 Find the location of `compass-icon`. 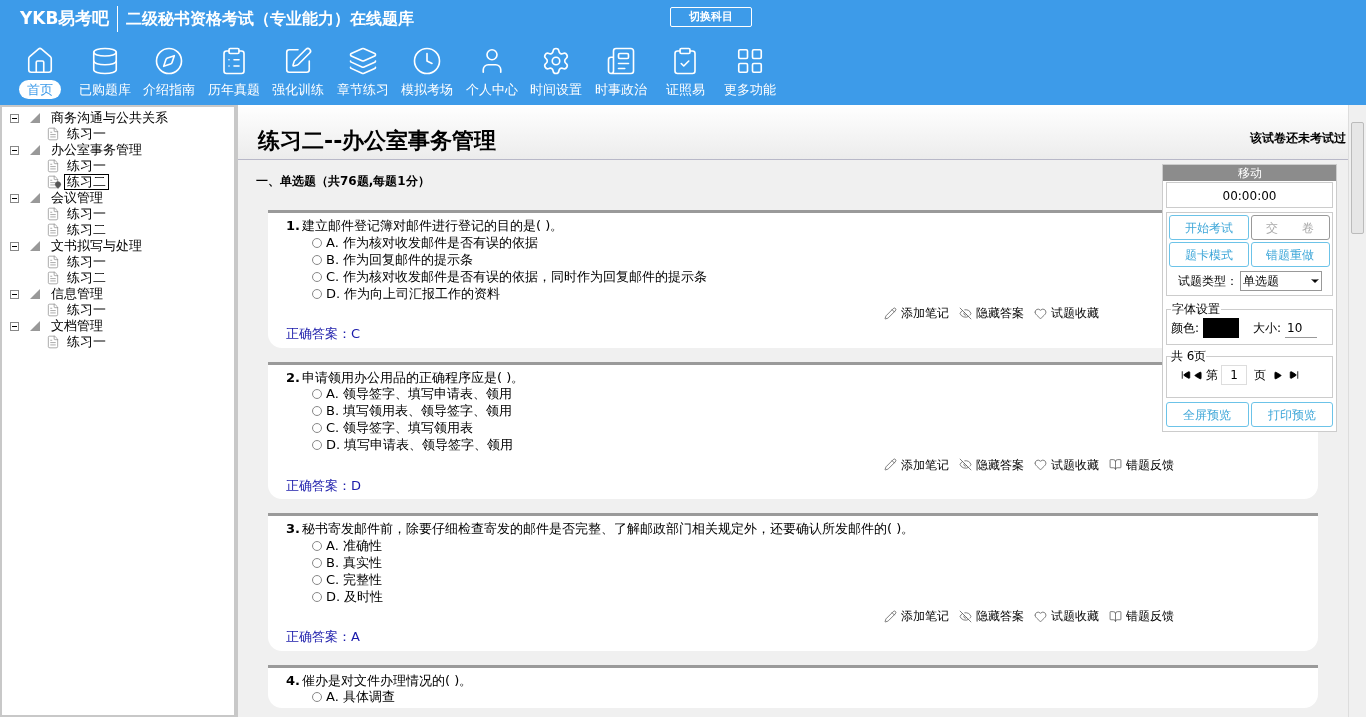

compass-icon is located at coordinates (169, 61).